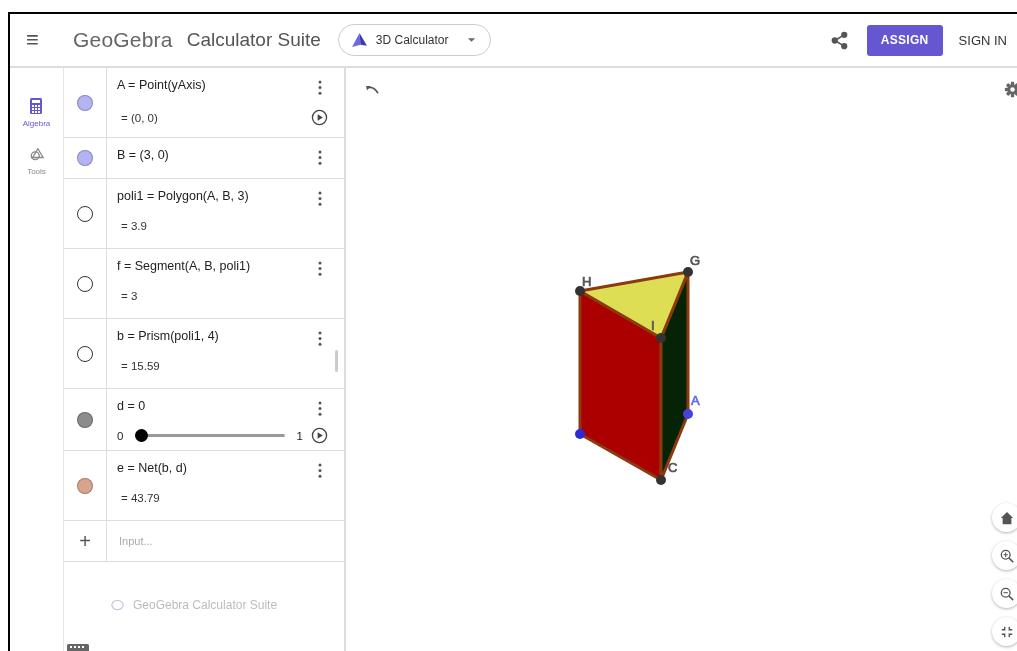  I want to click on shapes-icon, so click(36, 154).